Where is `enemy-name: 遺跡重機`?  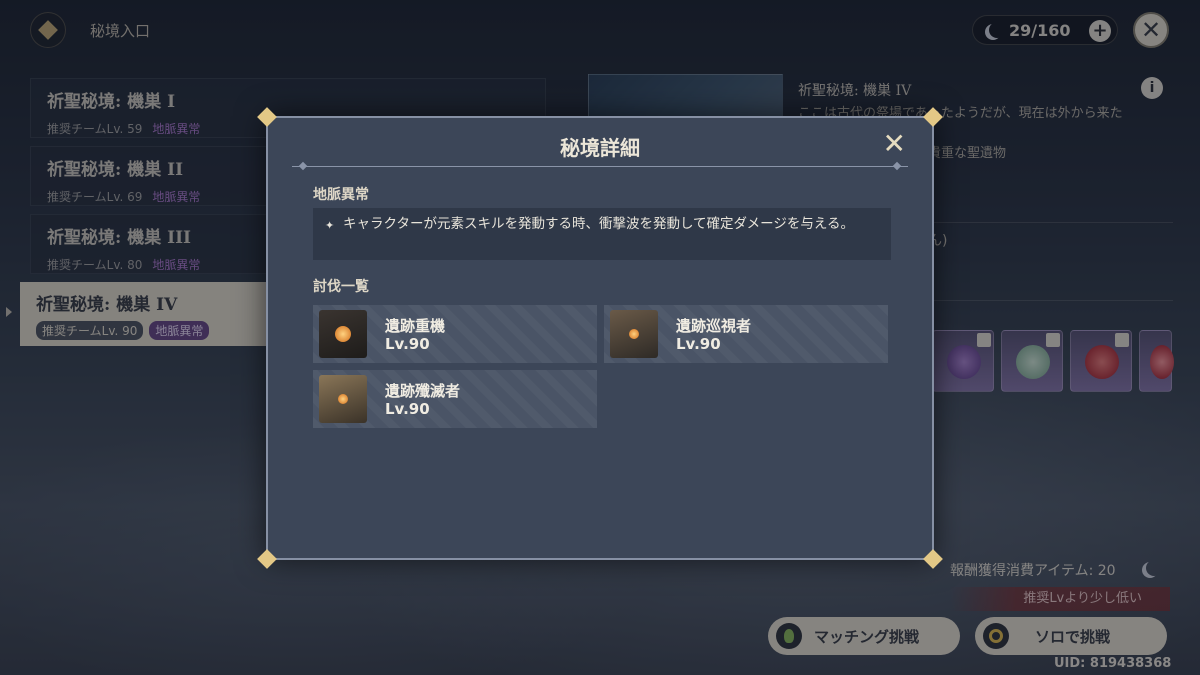 enemy-name: 遺跡重機 is located at coordinates (415, 326).